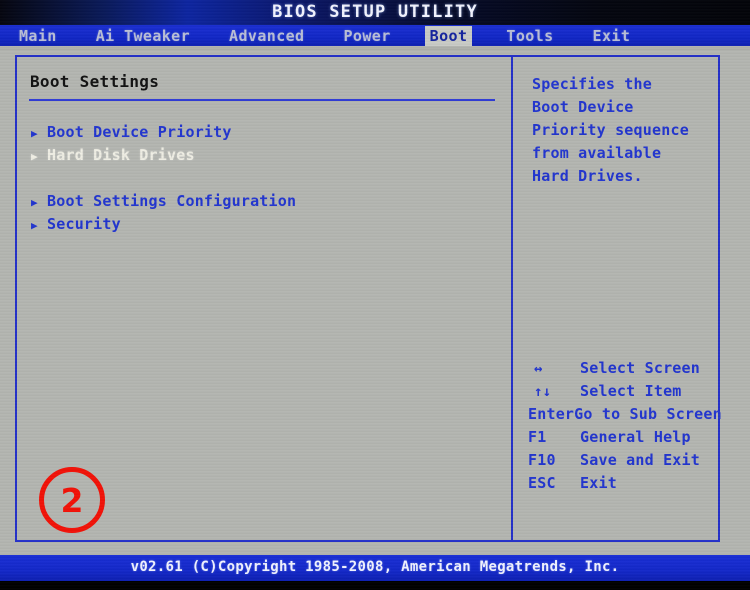  I want to click on key-action-label: Select Screen, so click(640, 368).